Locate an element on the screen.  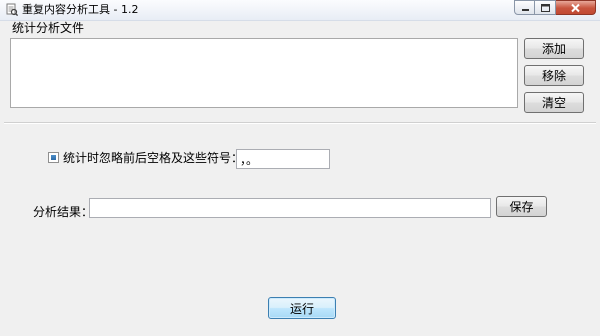
maximize-icon is located at coordinates (545, 8).